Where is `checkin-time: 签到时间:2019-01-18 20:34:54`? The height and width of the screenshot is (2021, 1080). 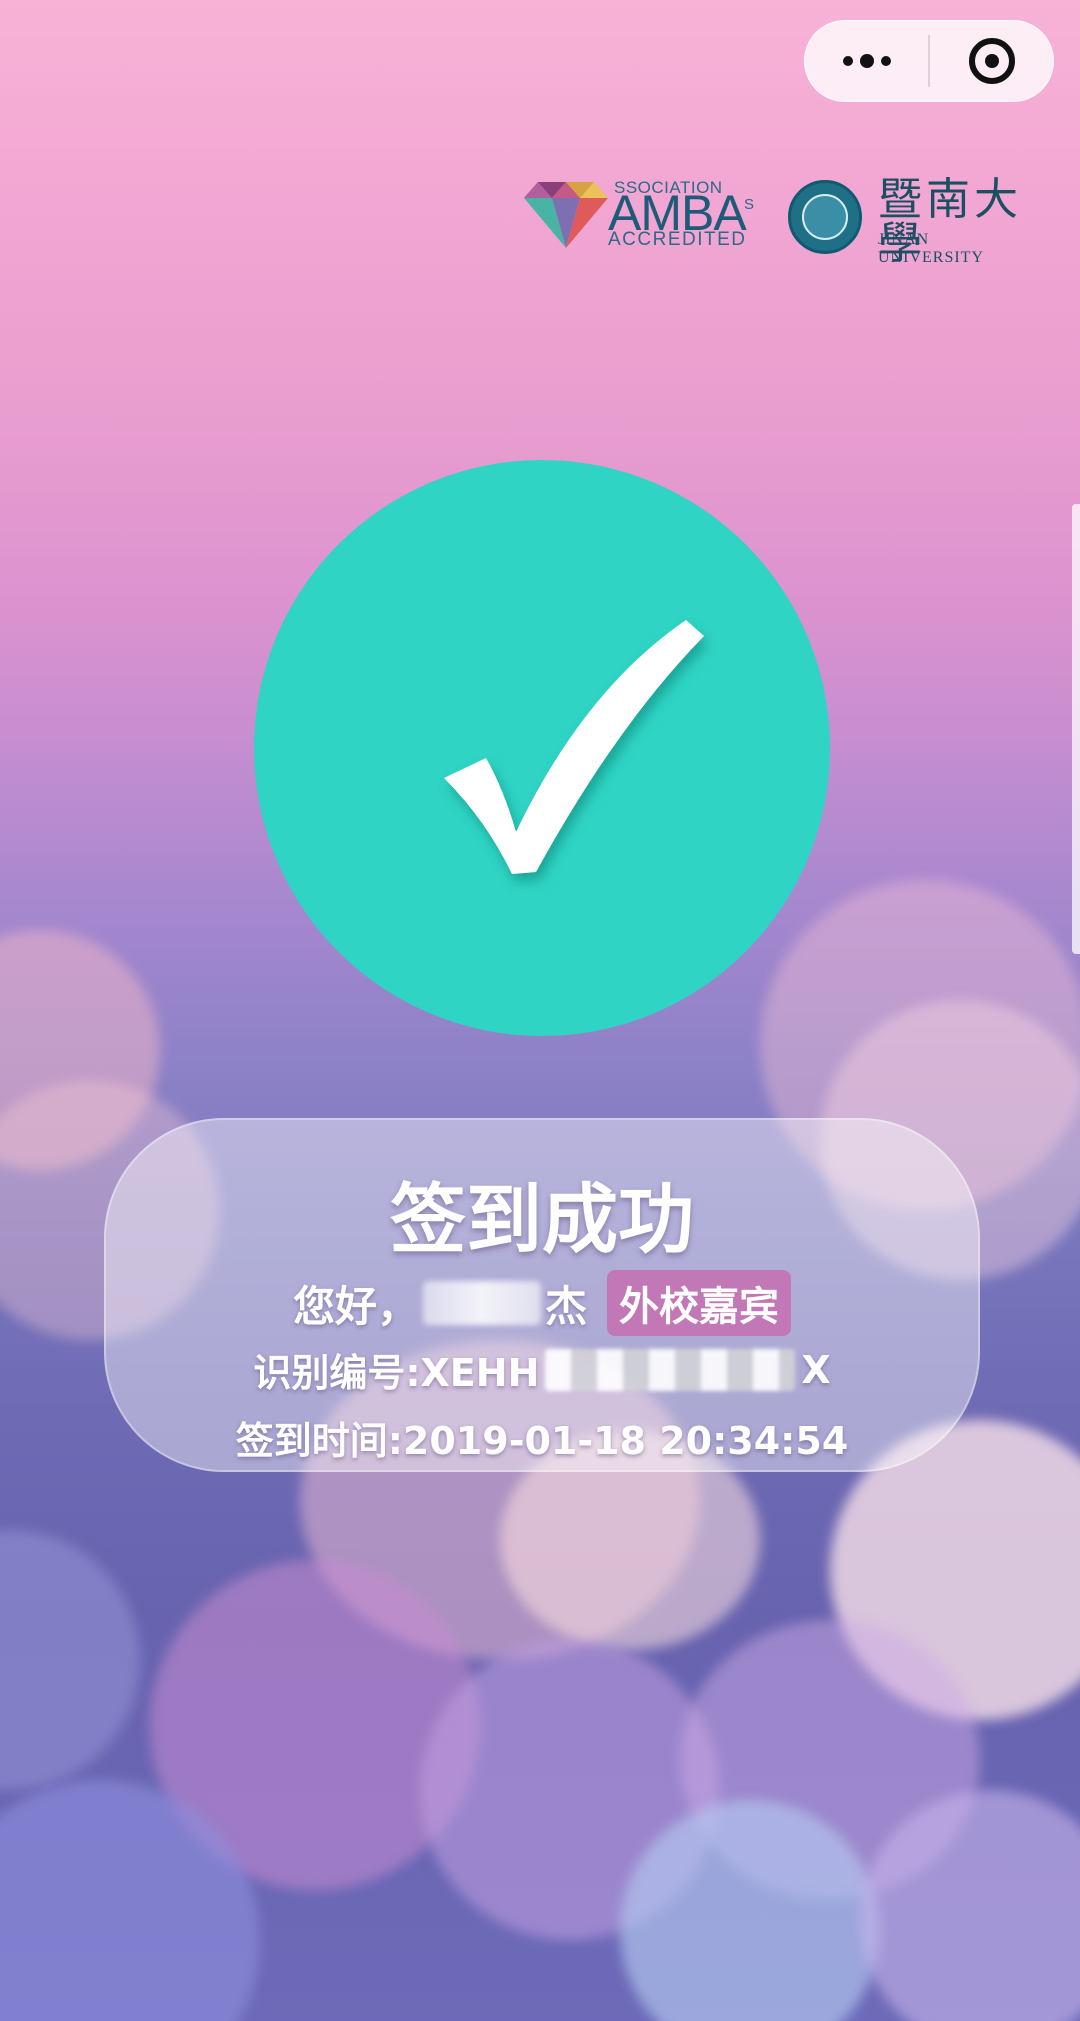 checkin-time: 签到时间:2019-01-18 20:34:54 is located at coordinates (542, 1441).